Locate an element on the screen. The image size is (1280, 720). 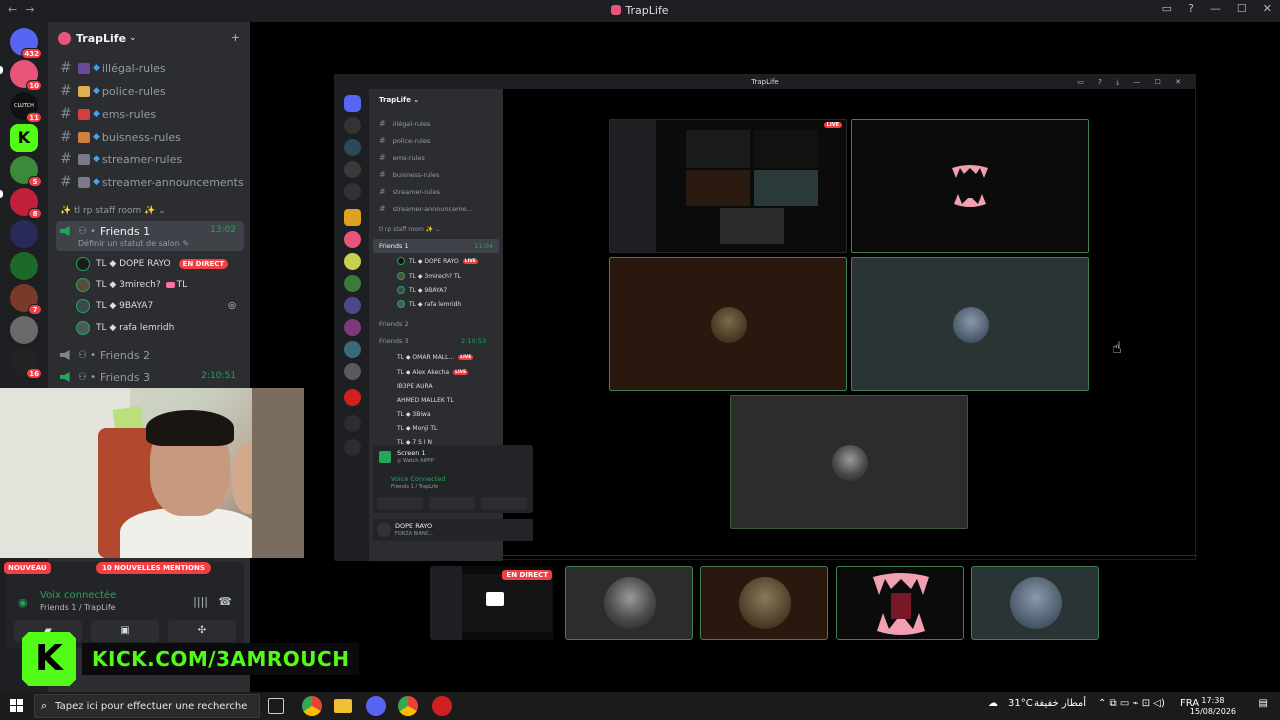
voice-member: TL ◆ 9BAYA7 ◎ is located at coordinates (161, 306).